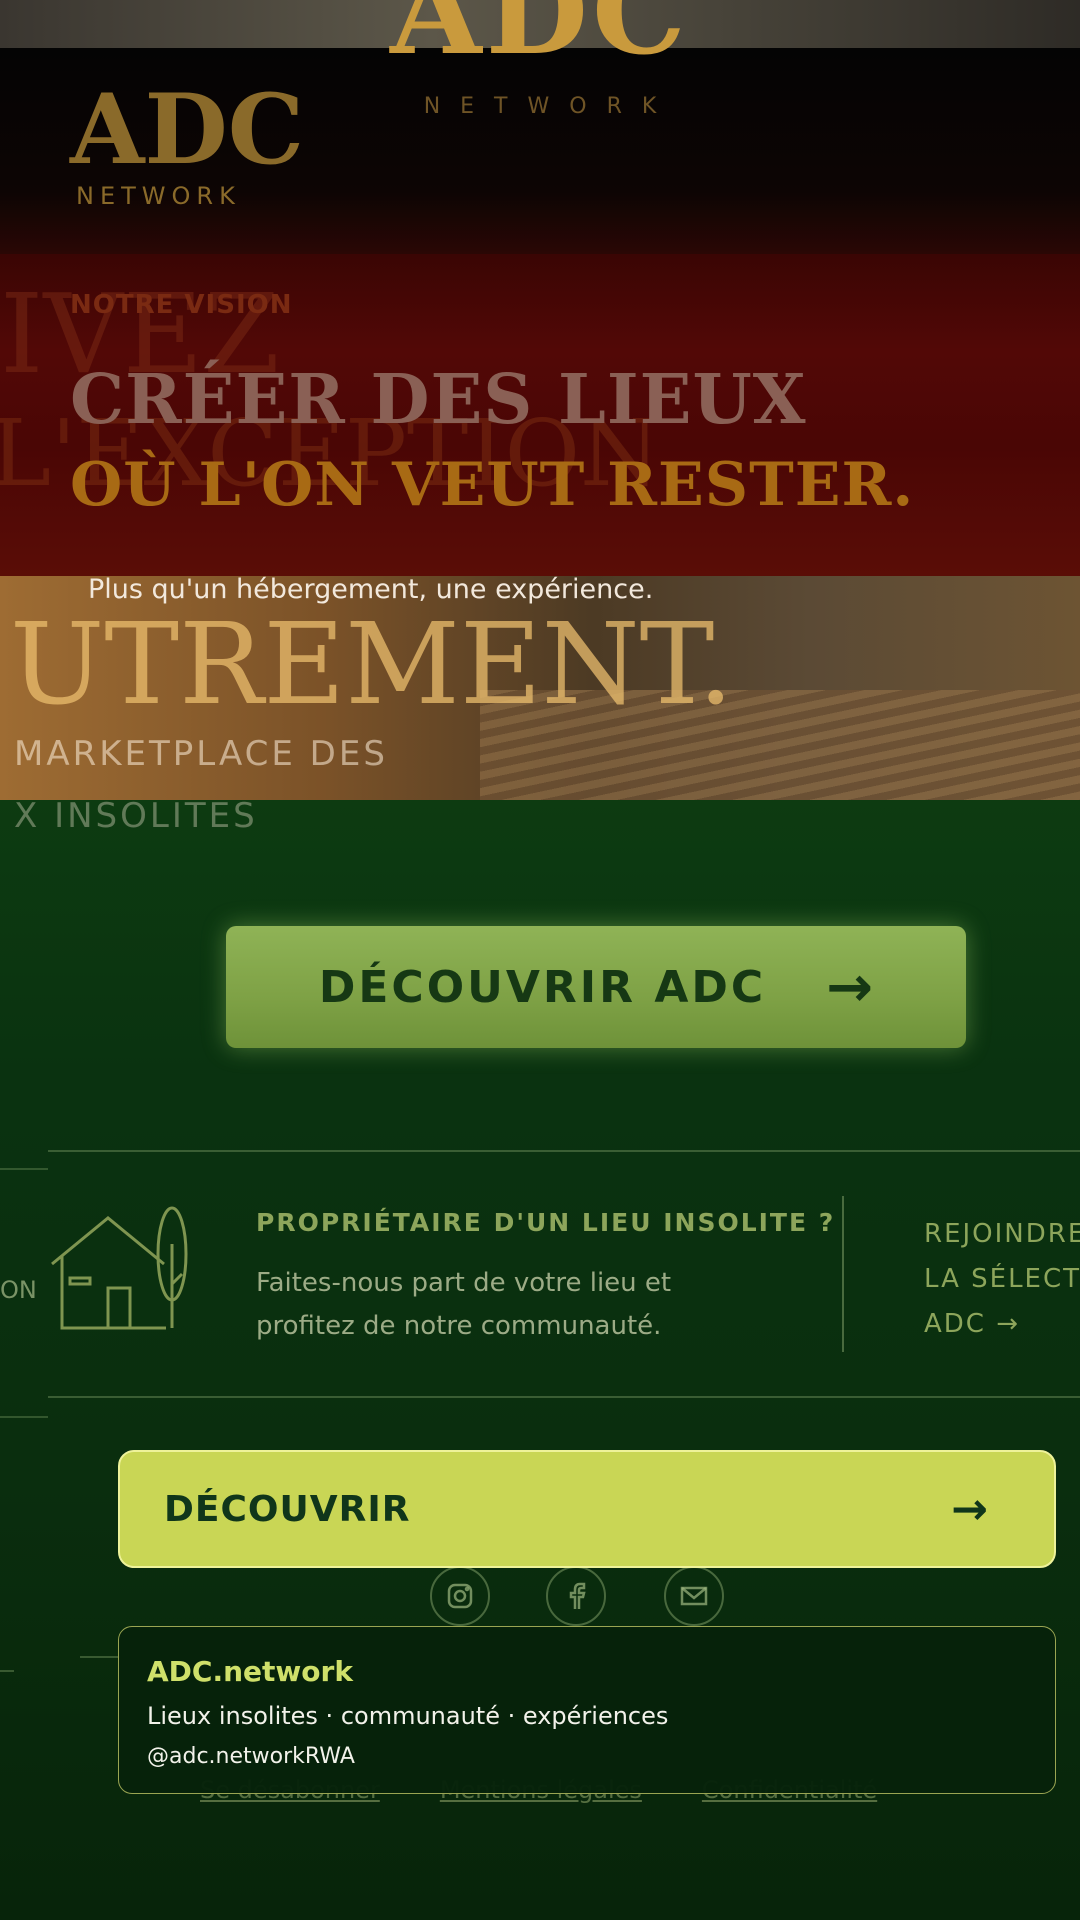 The width and height of the screenshot is (1080, 1920). Describe the element at coordinates (587, 1671) in the screenshot. I see `card-title: ADC.network` at that location.